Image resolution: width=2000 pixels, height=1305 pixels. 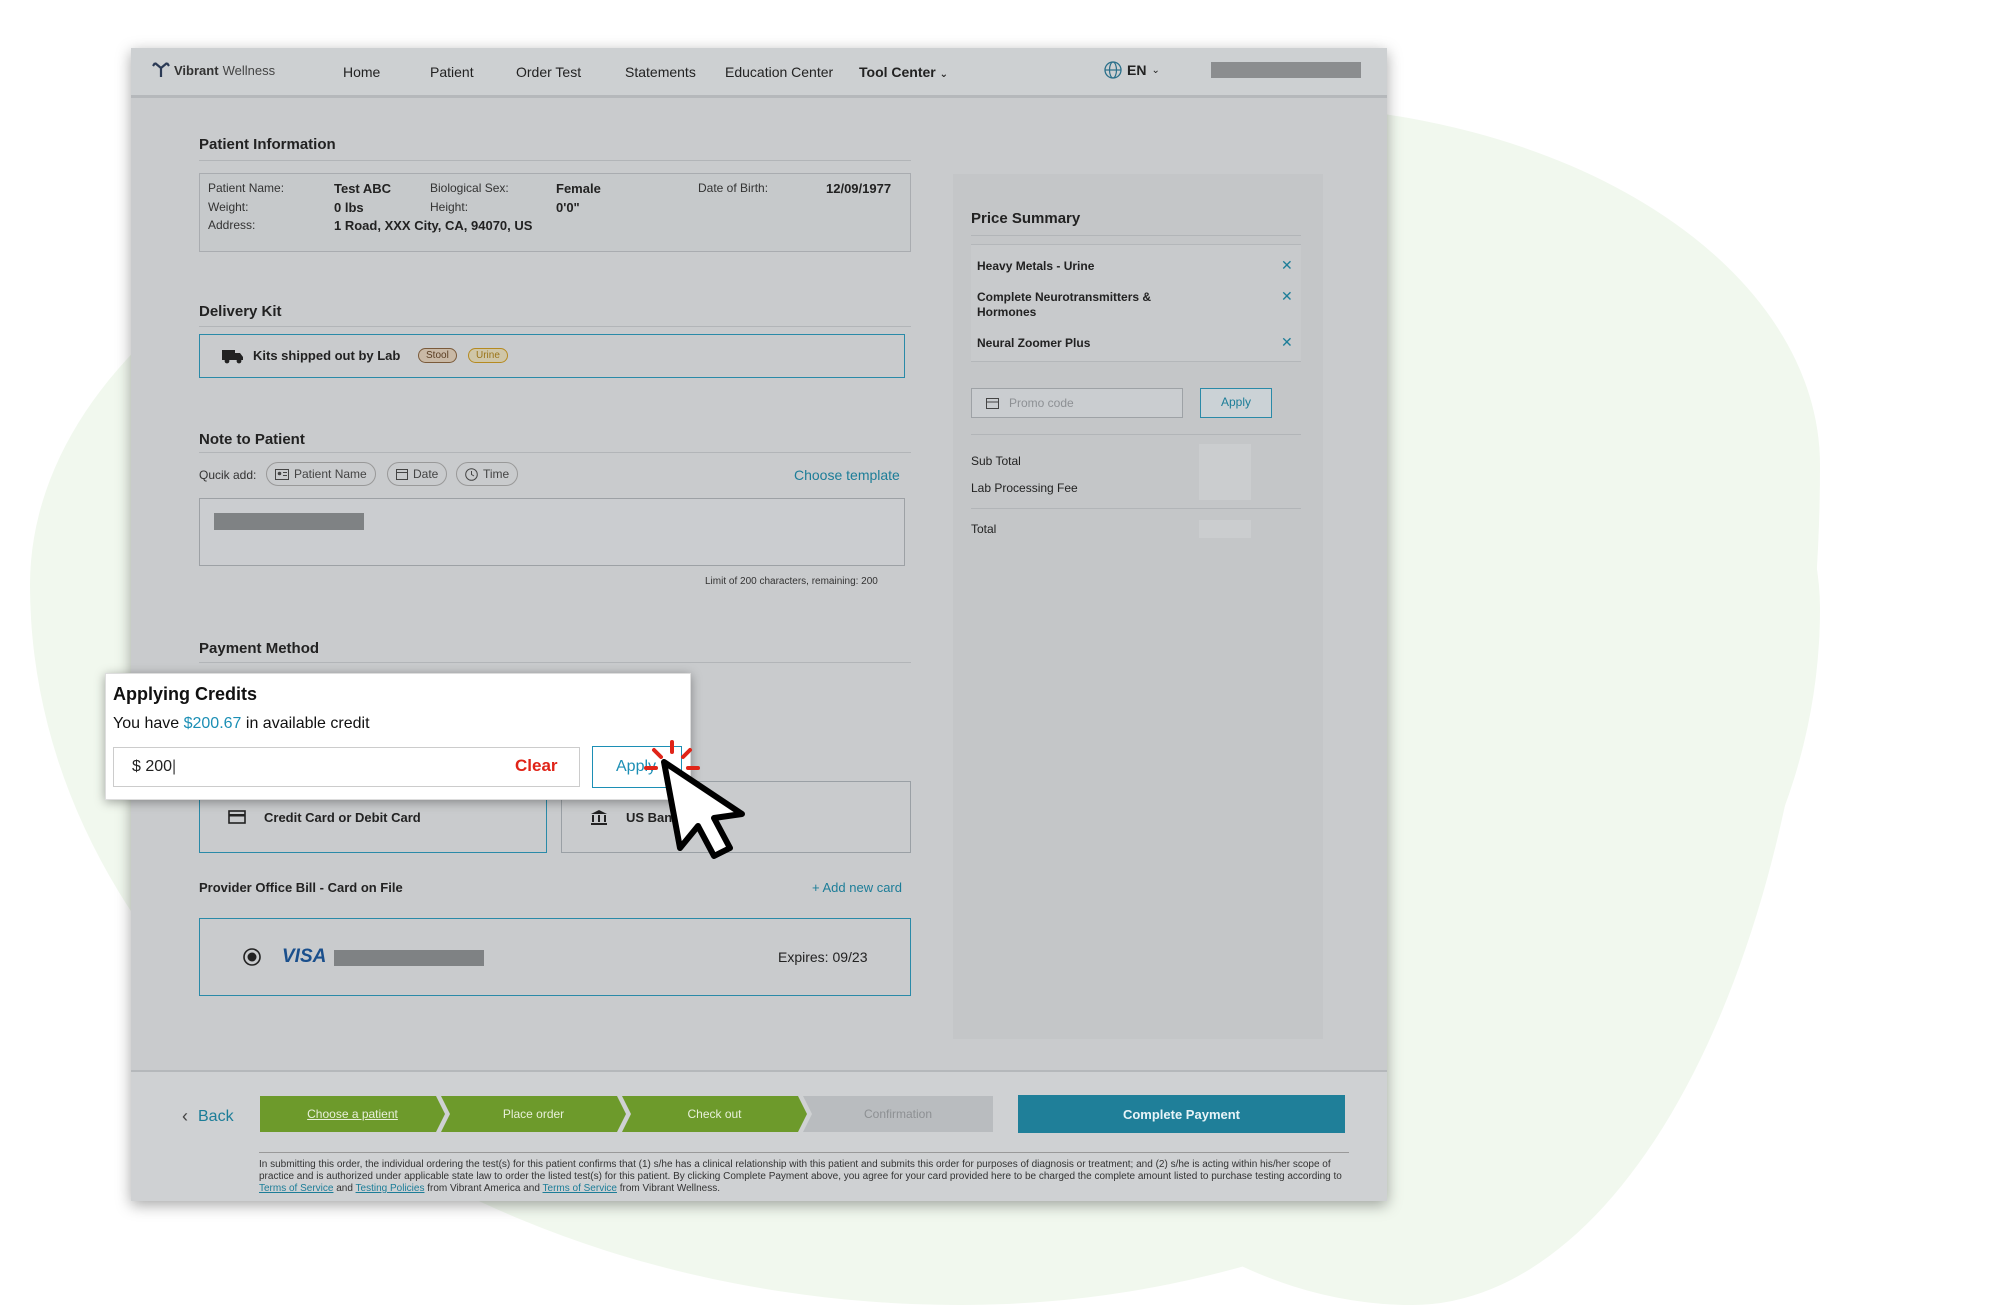 I want to click on character-limit-text: Limit of 200 characters, remaining: 200, so click(x=791, y=581).